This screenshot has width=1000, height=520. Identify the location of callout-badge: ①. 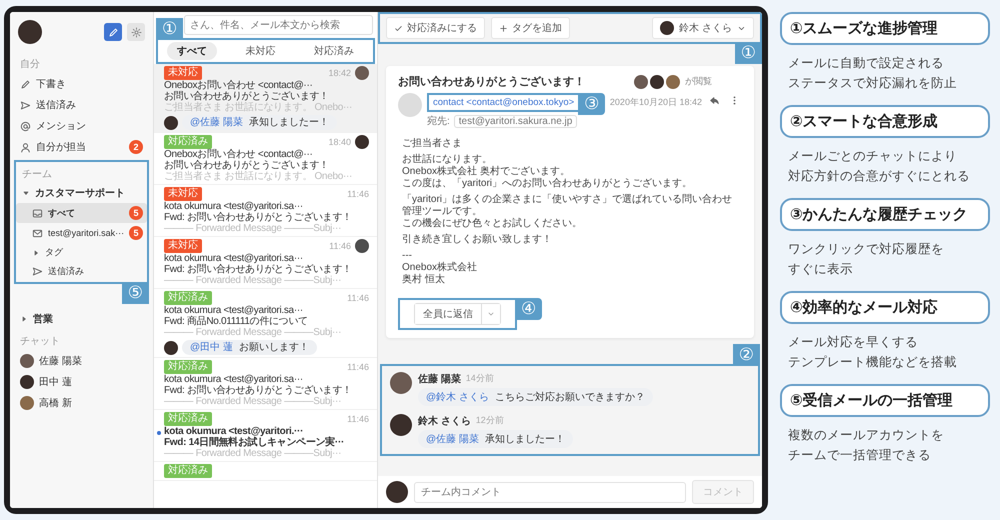
(170, 29).